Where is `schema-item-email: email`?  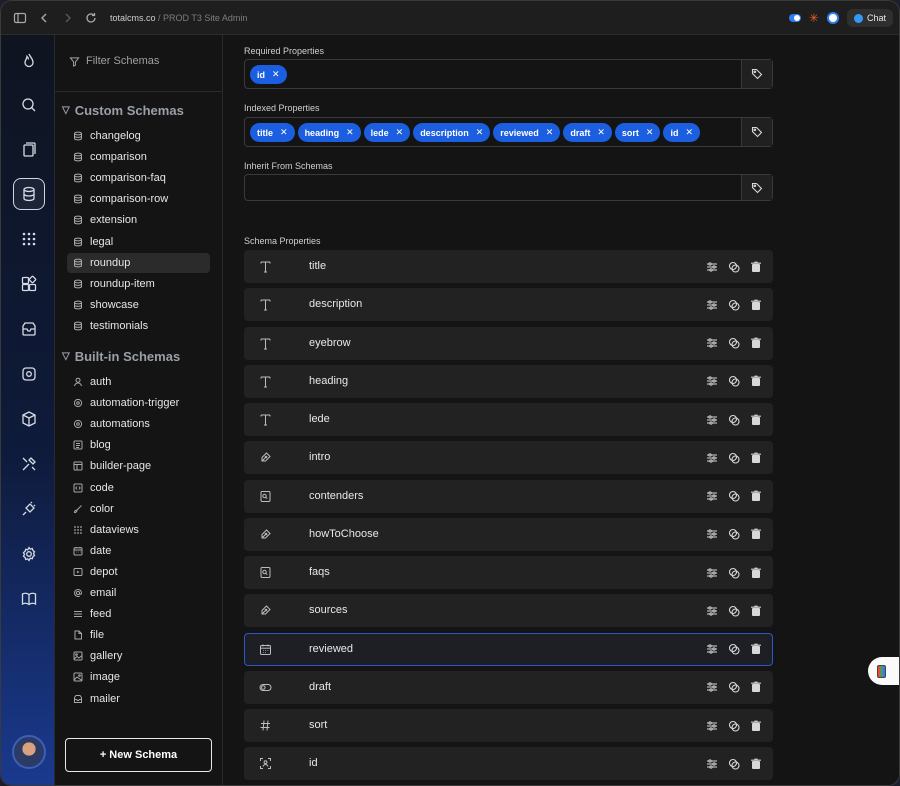
schema-item-email: email is located at coordinates (138, 593).